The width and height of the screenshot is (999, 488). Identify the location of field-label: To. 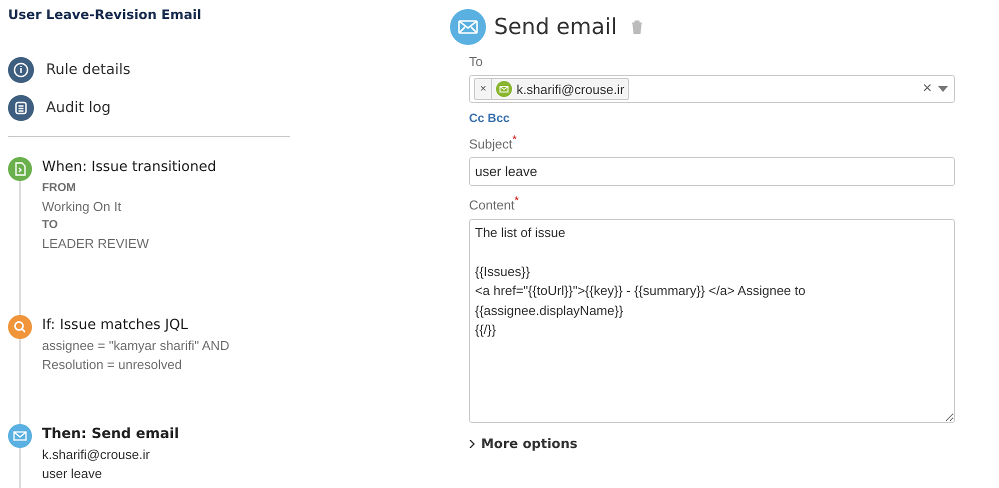
(476, 61).